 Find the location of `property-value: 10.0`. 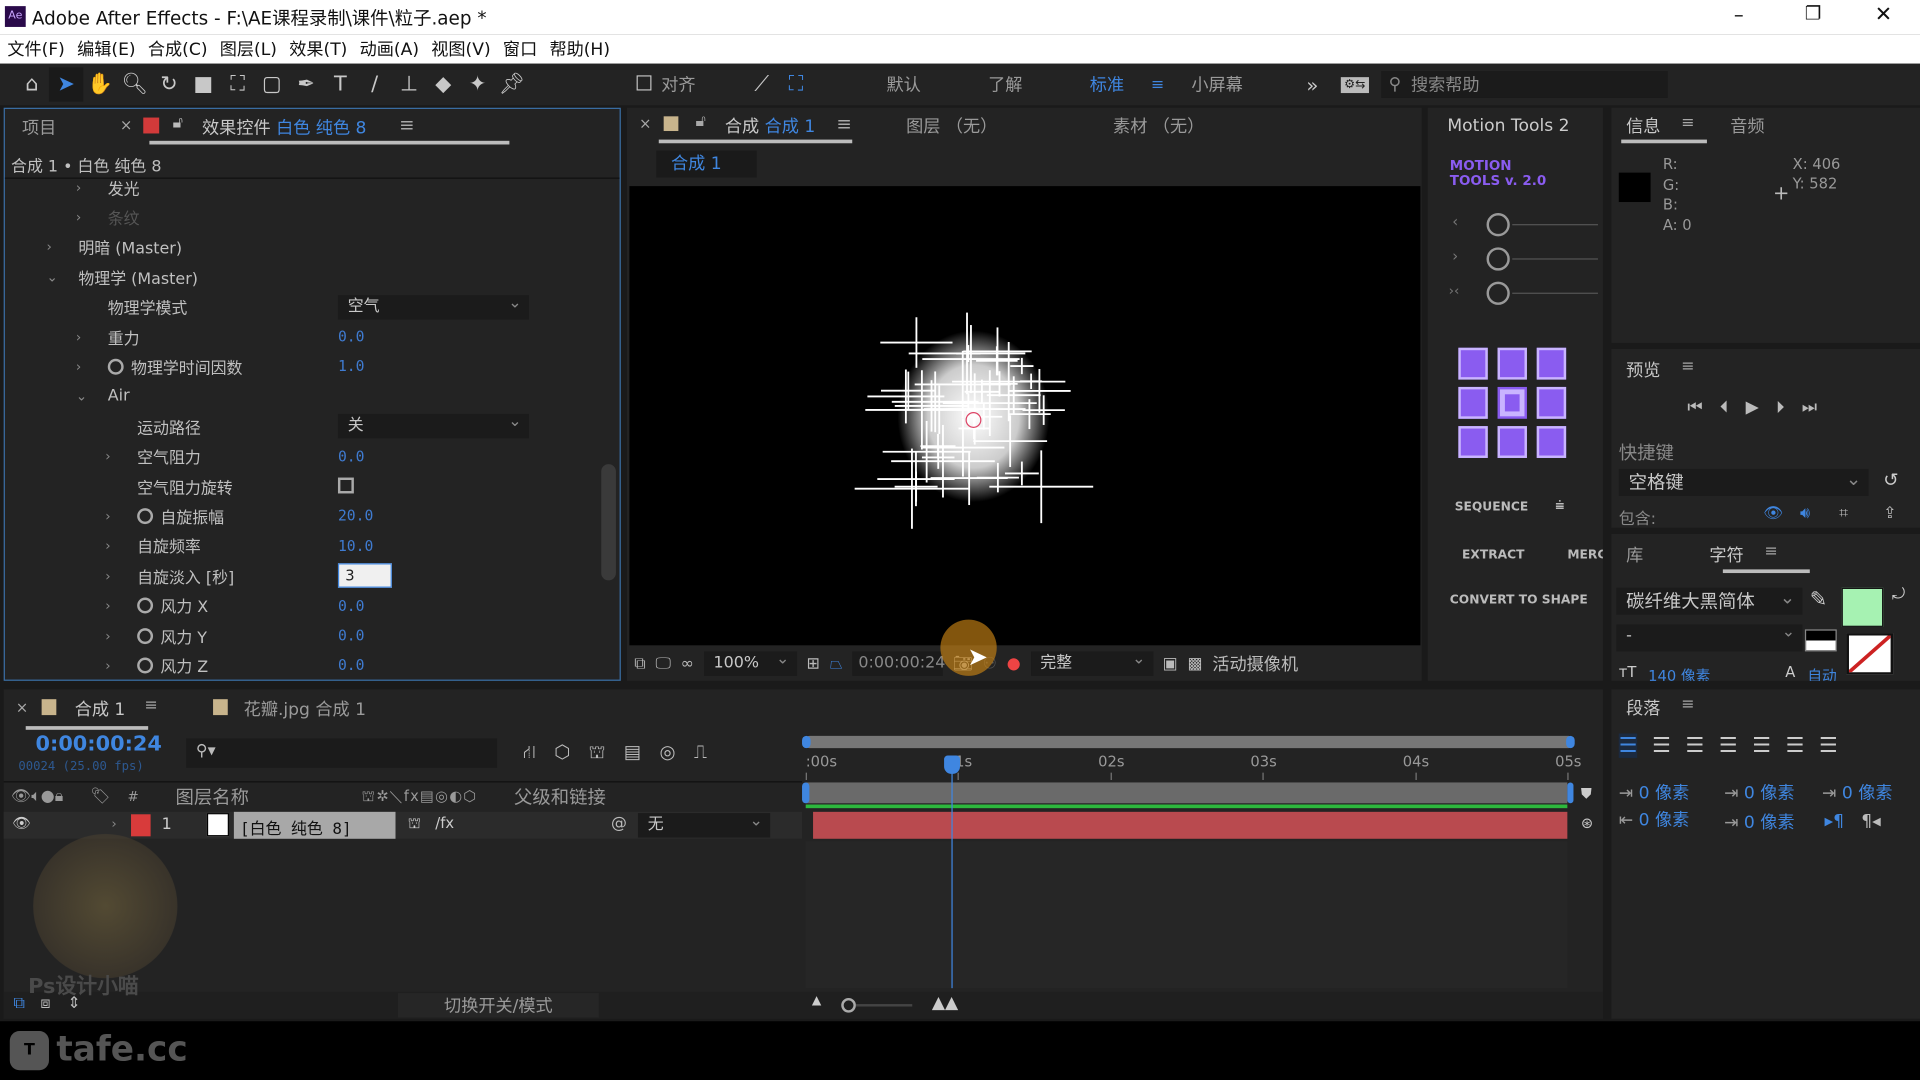

property-value: 10.0 is located at coordinates (355, 545).